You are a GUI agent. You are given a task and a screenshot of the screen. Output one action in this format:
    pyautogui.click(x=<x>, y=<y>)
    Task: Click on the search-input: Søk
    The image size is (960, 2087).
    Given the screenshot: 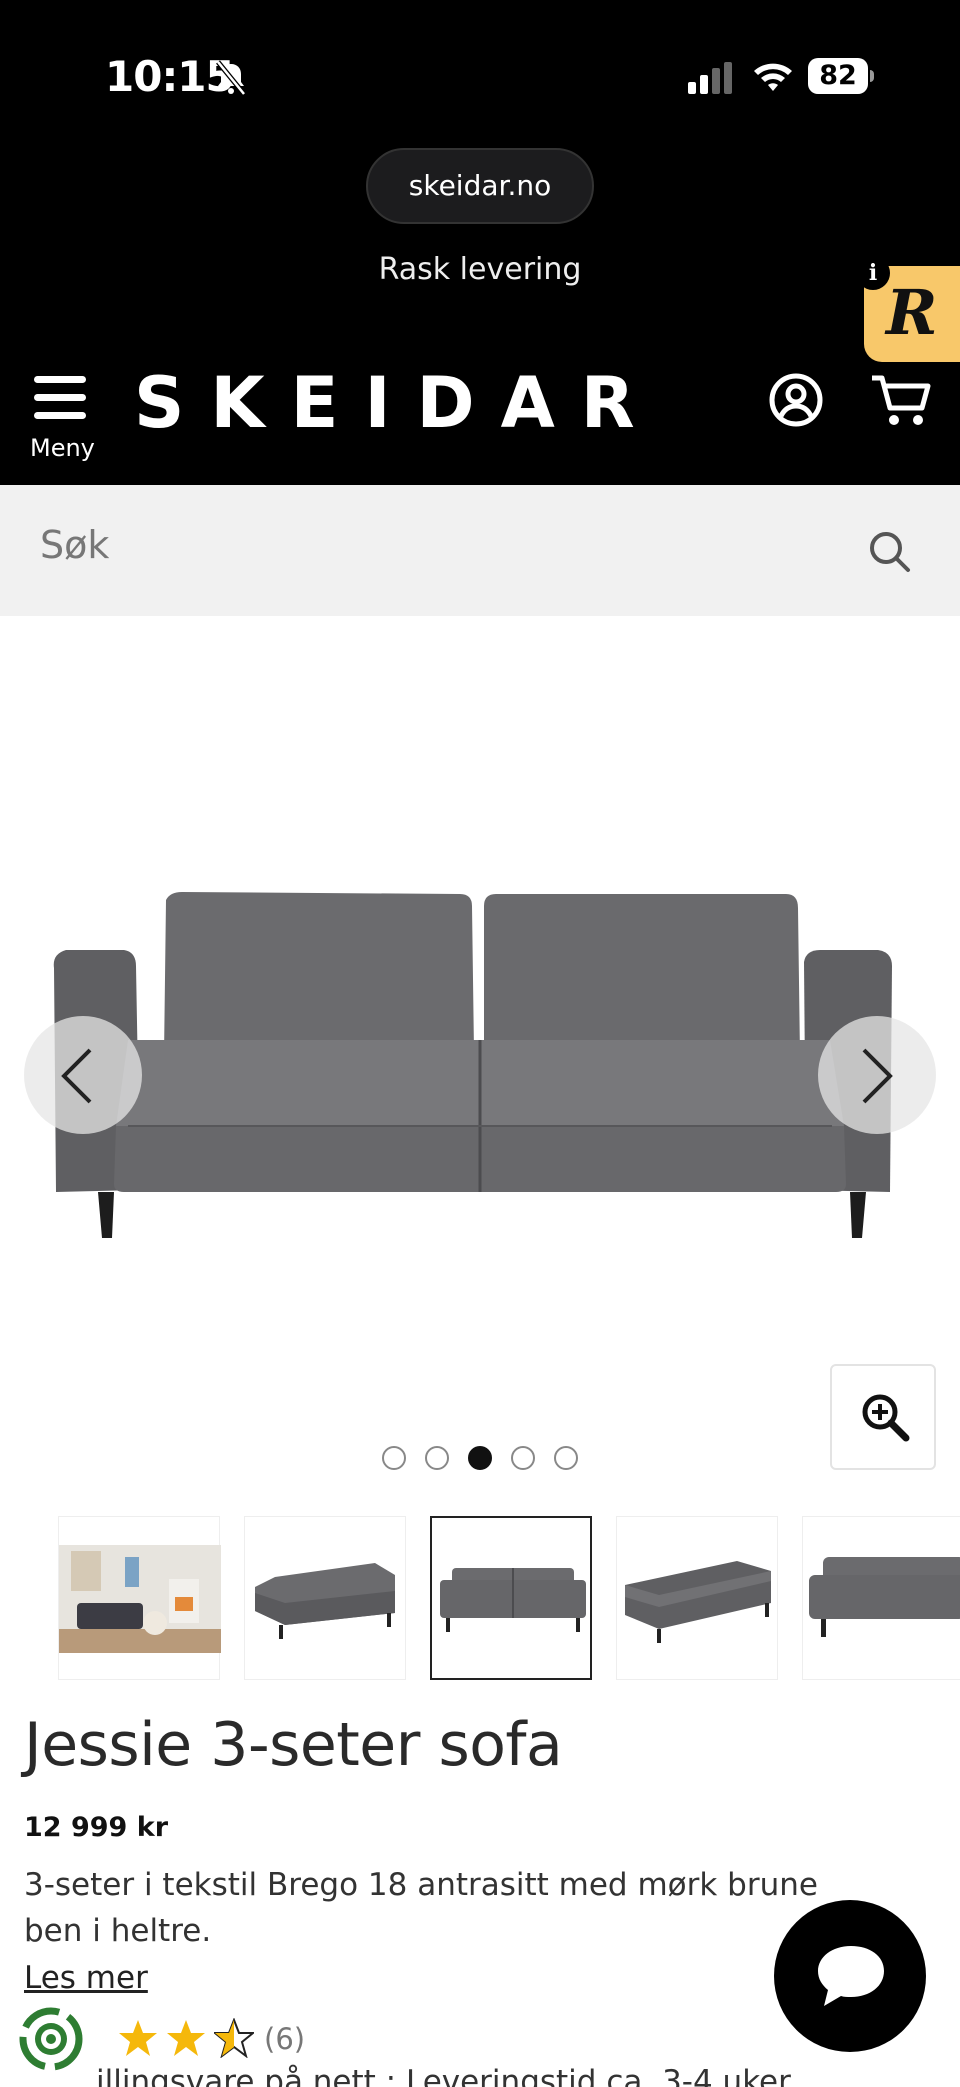 What is the action you would take?
    pyautogui.click(x=480, y=550)
    